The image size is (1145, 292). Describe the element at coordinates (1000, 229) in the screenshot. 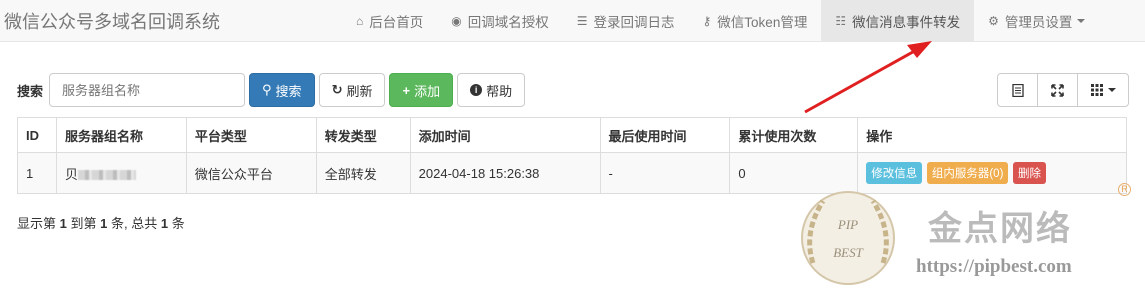

I see `watermark-brand: 金点网络` at that location.